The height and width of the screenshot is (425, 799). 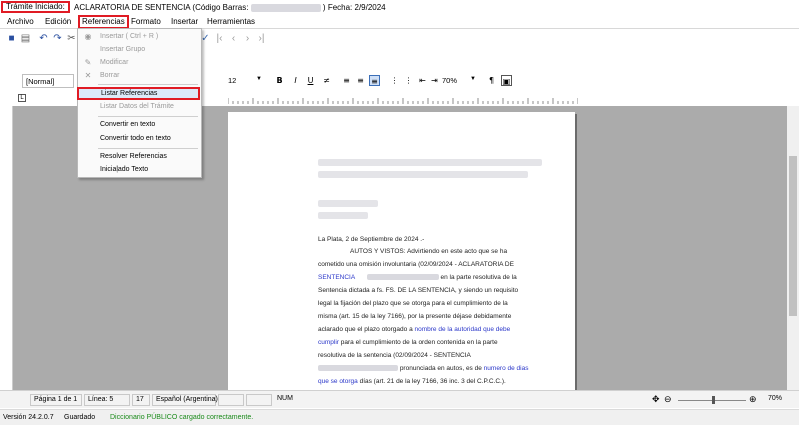 What do you see at coordinates (6, 248) in the screenshot?
I see `vertical-ruler` at bounding box center [6, 248].